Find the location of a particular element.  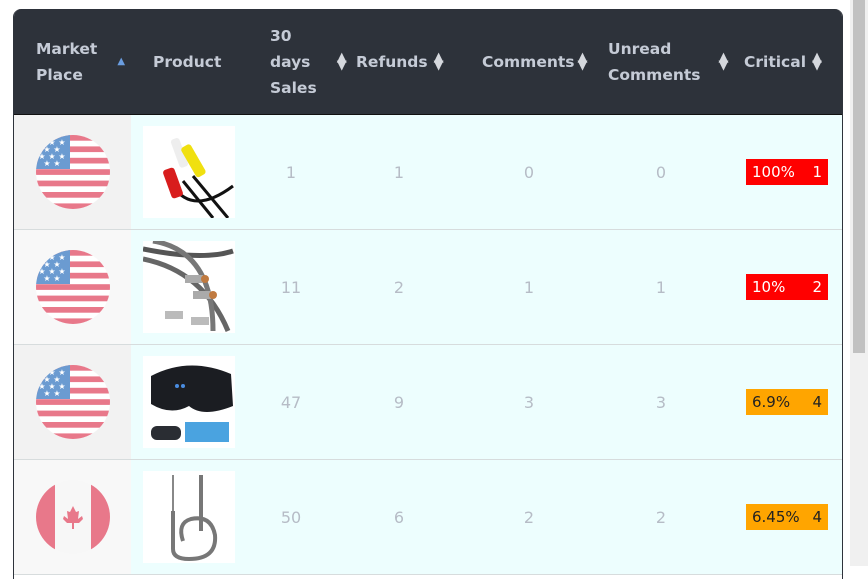

critical-badge: 100% 1 is located at coordinates (787, 172).